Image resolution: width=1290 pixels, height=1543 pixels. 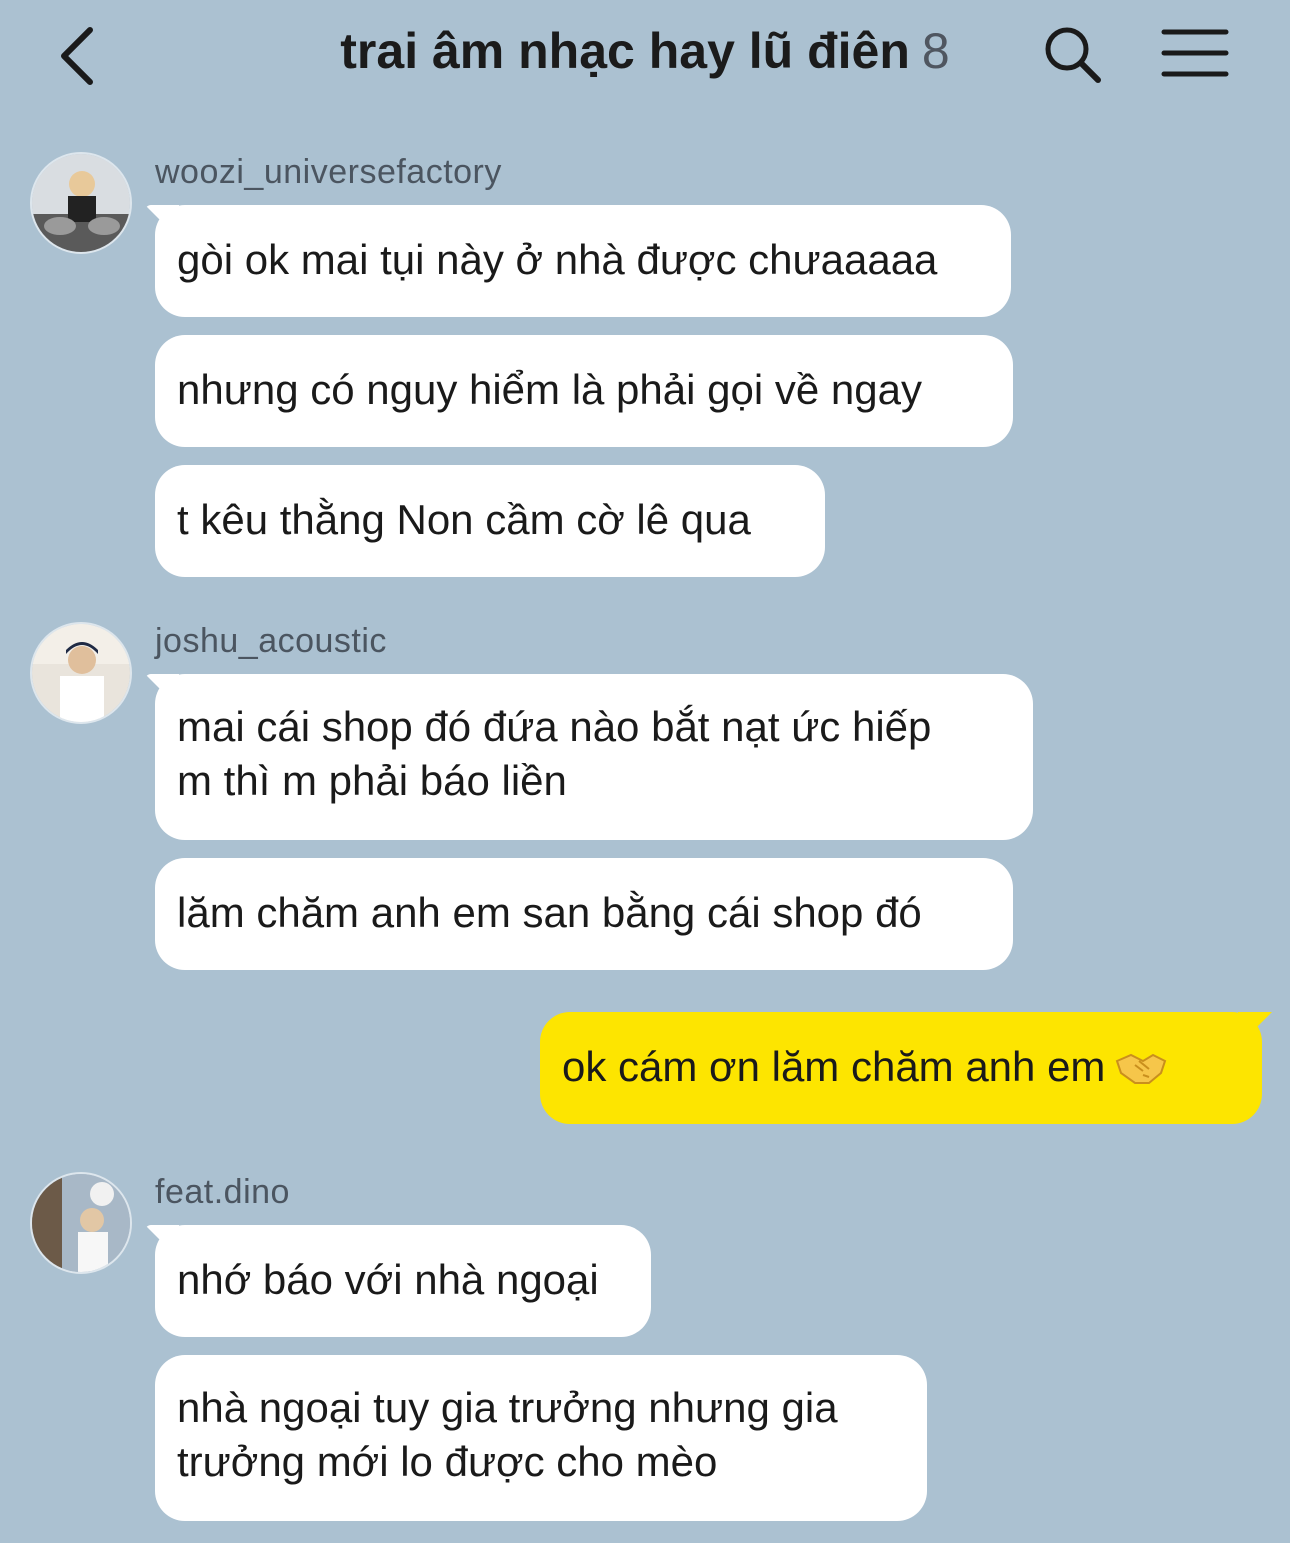 I want to click on hamburger-menu-icon, so click(x=1195, y=53).